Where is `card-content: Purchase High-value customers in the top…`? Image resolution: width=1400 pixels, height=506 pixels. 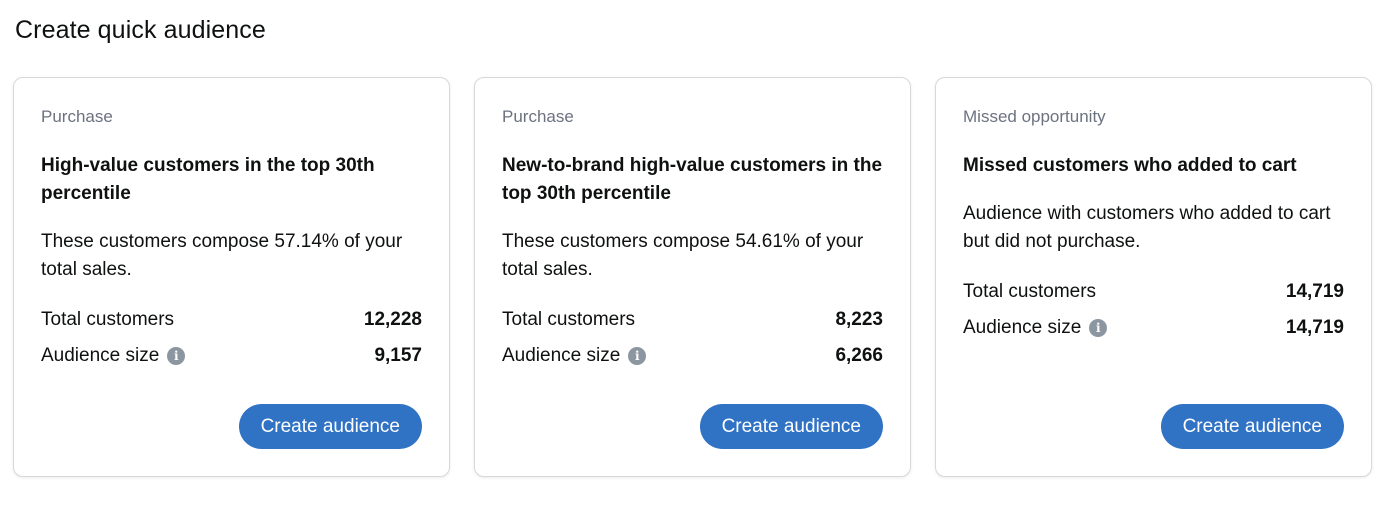
card-content: Purchase High-value customers in the top… is located at coordinates (231, 240).